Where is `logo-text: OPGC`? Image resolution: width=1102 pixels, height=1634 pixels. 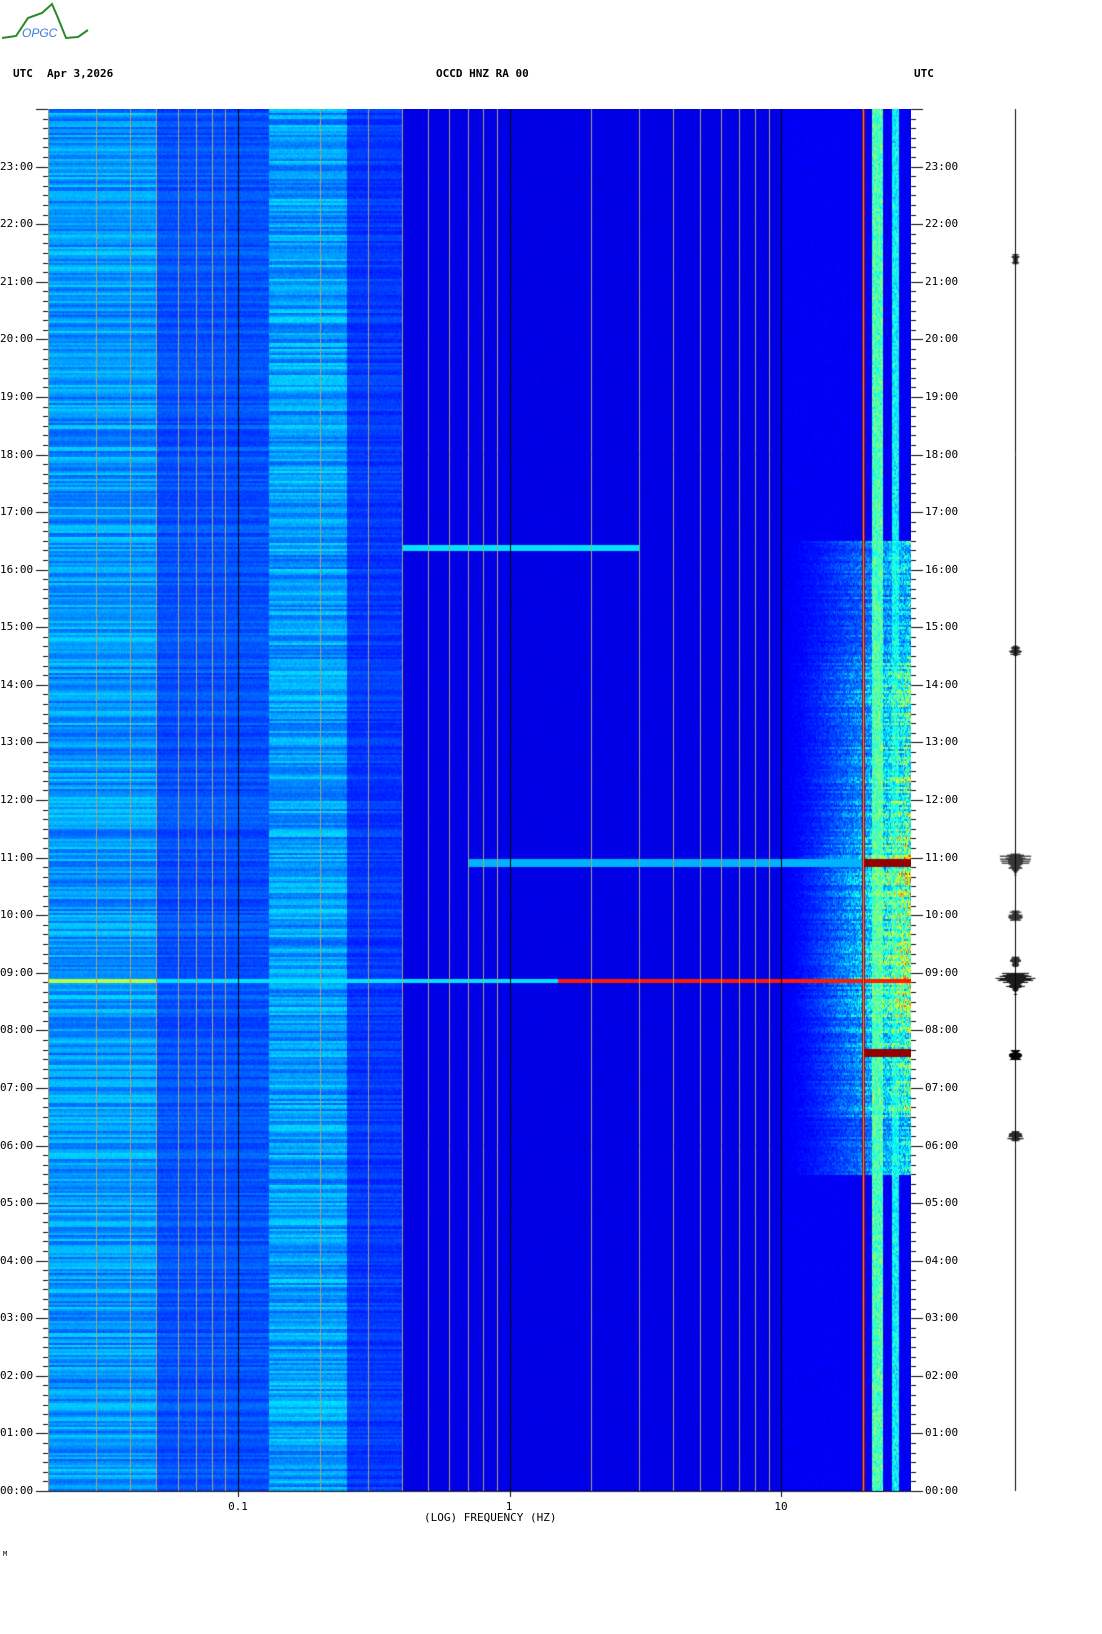
logo-text: OPGC is located at coordinates (40, 33).